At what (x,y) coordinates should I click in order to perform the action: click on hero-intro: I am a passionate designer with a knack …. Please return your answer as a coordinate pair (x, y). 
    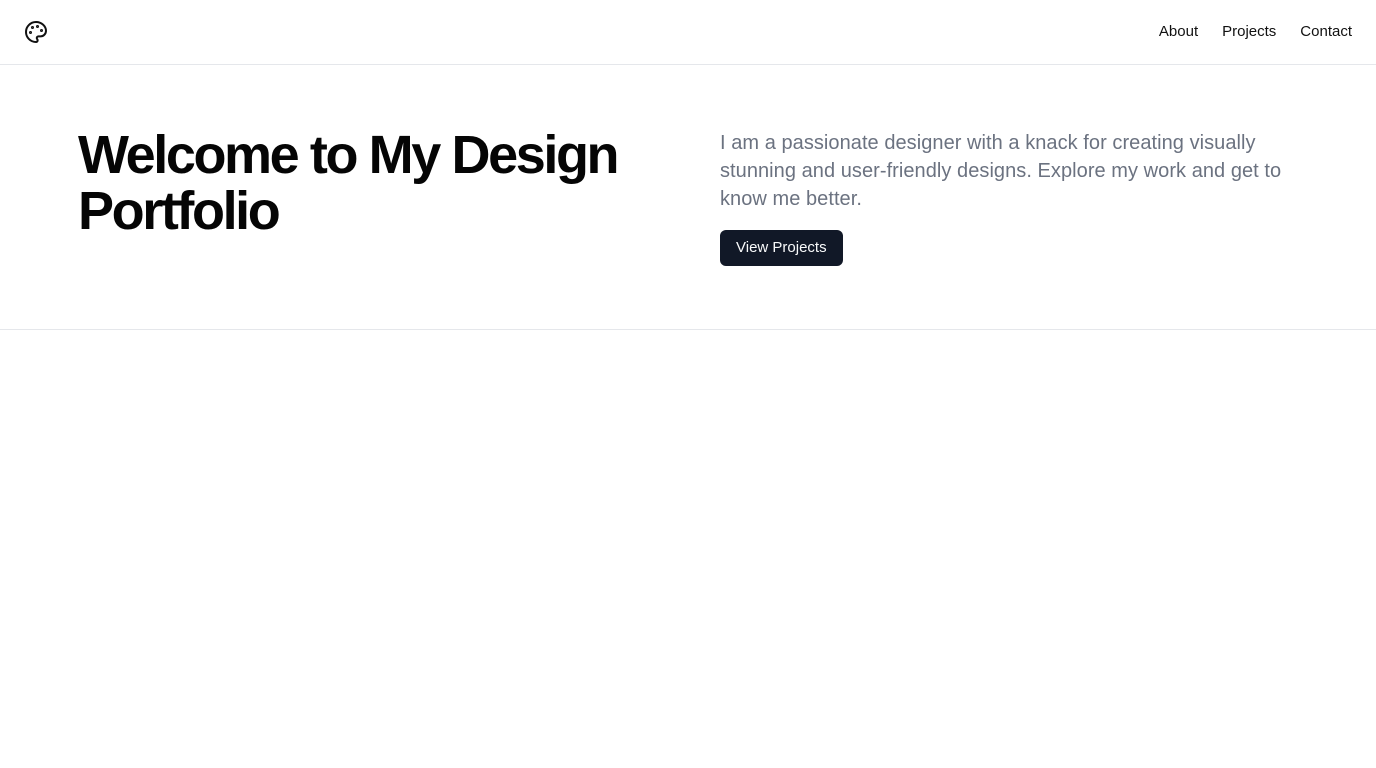
    Looking at the image, I should click on (1020, 197).